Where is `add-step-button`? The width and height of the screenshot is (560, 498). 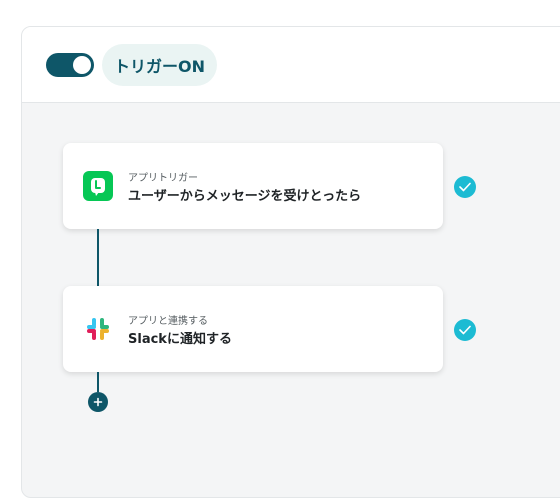 add-step-button is located at coordinates (98, 402).